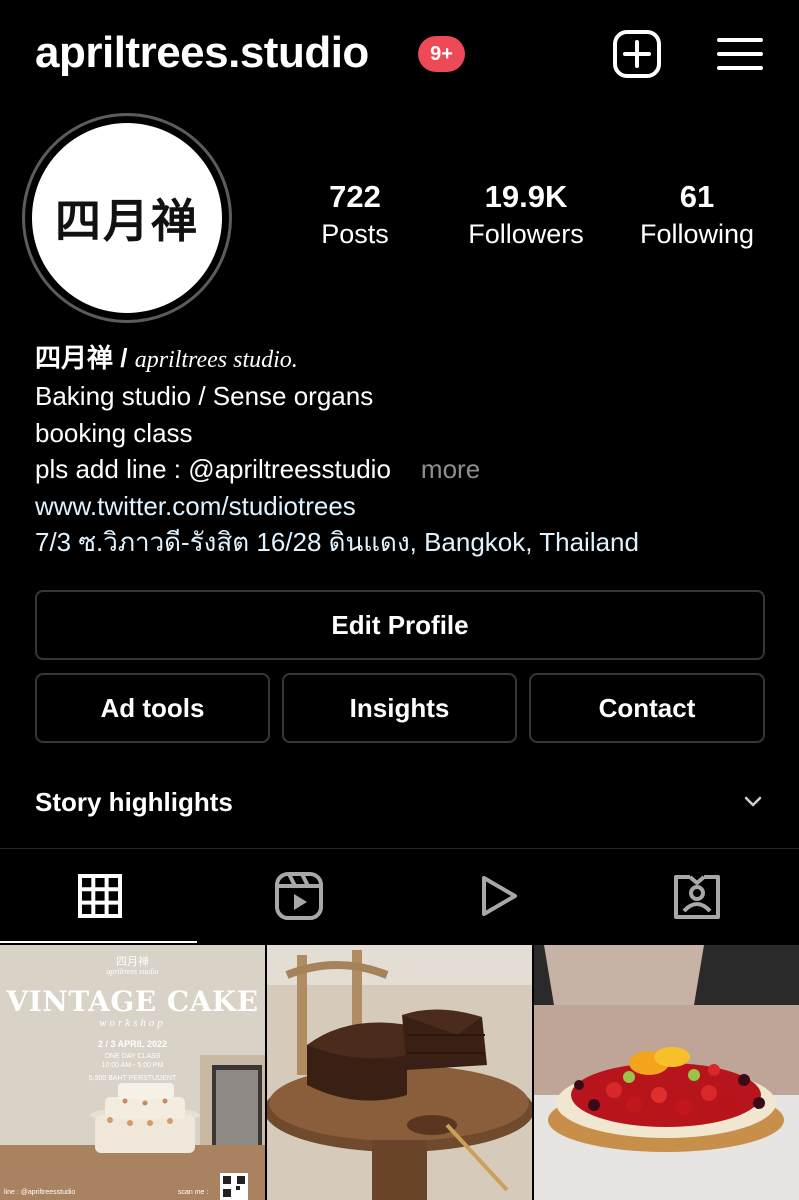  I want to click on bio-line-3: pls add line : @apriltreesstudio more, so click(405, 469).